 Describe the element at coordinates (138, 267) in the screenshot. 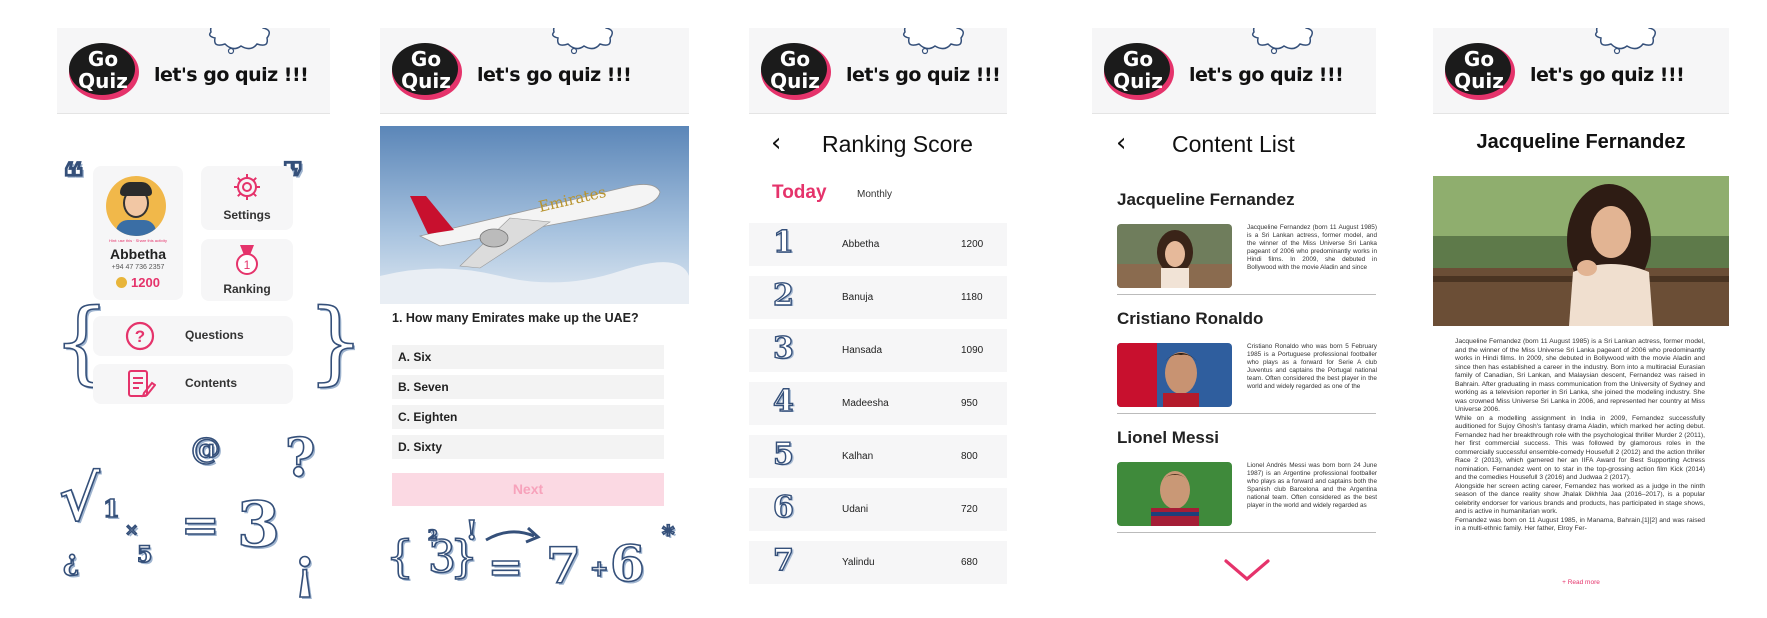

I see `profile-phone: +94 47 736 2357` at that location.